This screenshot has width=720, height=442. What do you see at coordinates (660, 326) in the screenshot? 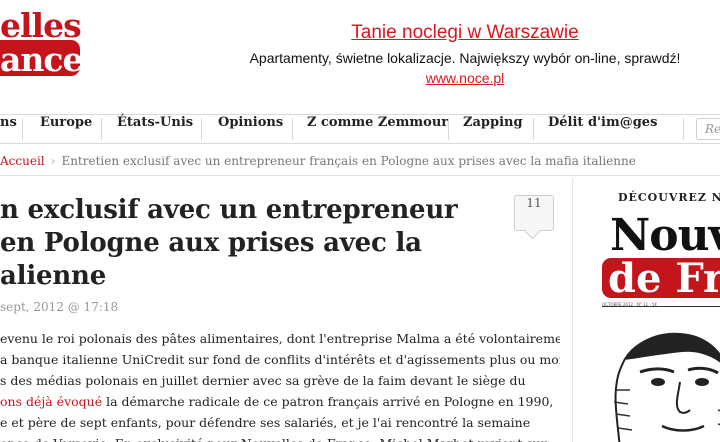
I see `magazine-cover: Nouv de Fr OCTOBRE 2012 · N° 11 · 5€` at bounding box center [660, 326].